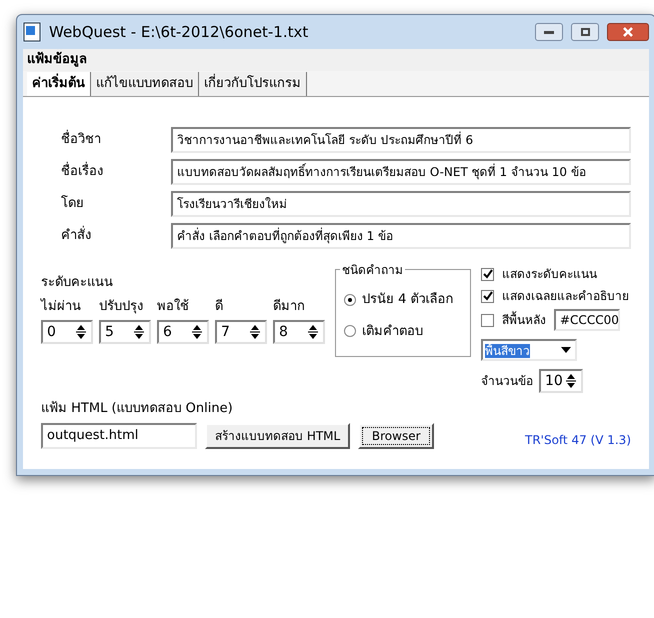 This screenshot has height=618, width=654. Describe the element at coordinates (401, 236) in the screenshot. I see `text-field: คำสั่ง เลือกคำตอบที่ถูกต้องที่สุดเพียง 1 ข้อ` at that location.